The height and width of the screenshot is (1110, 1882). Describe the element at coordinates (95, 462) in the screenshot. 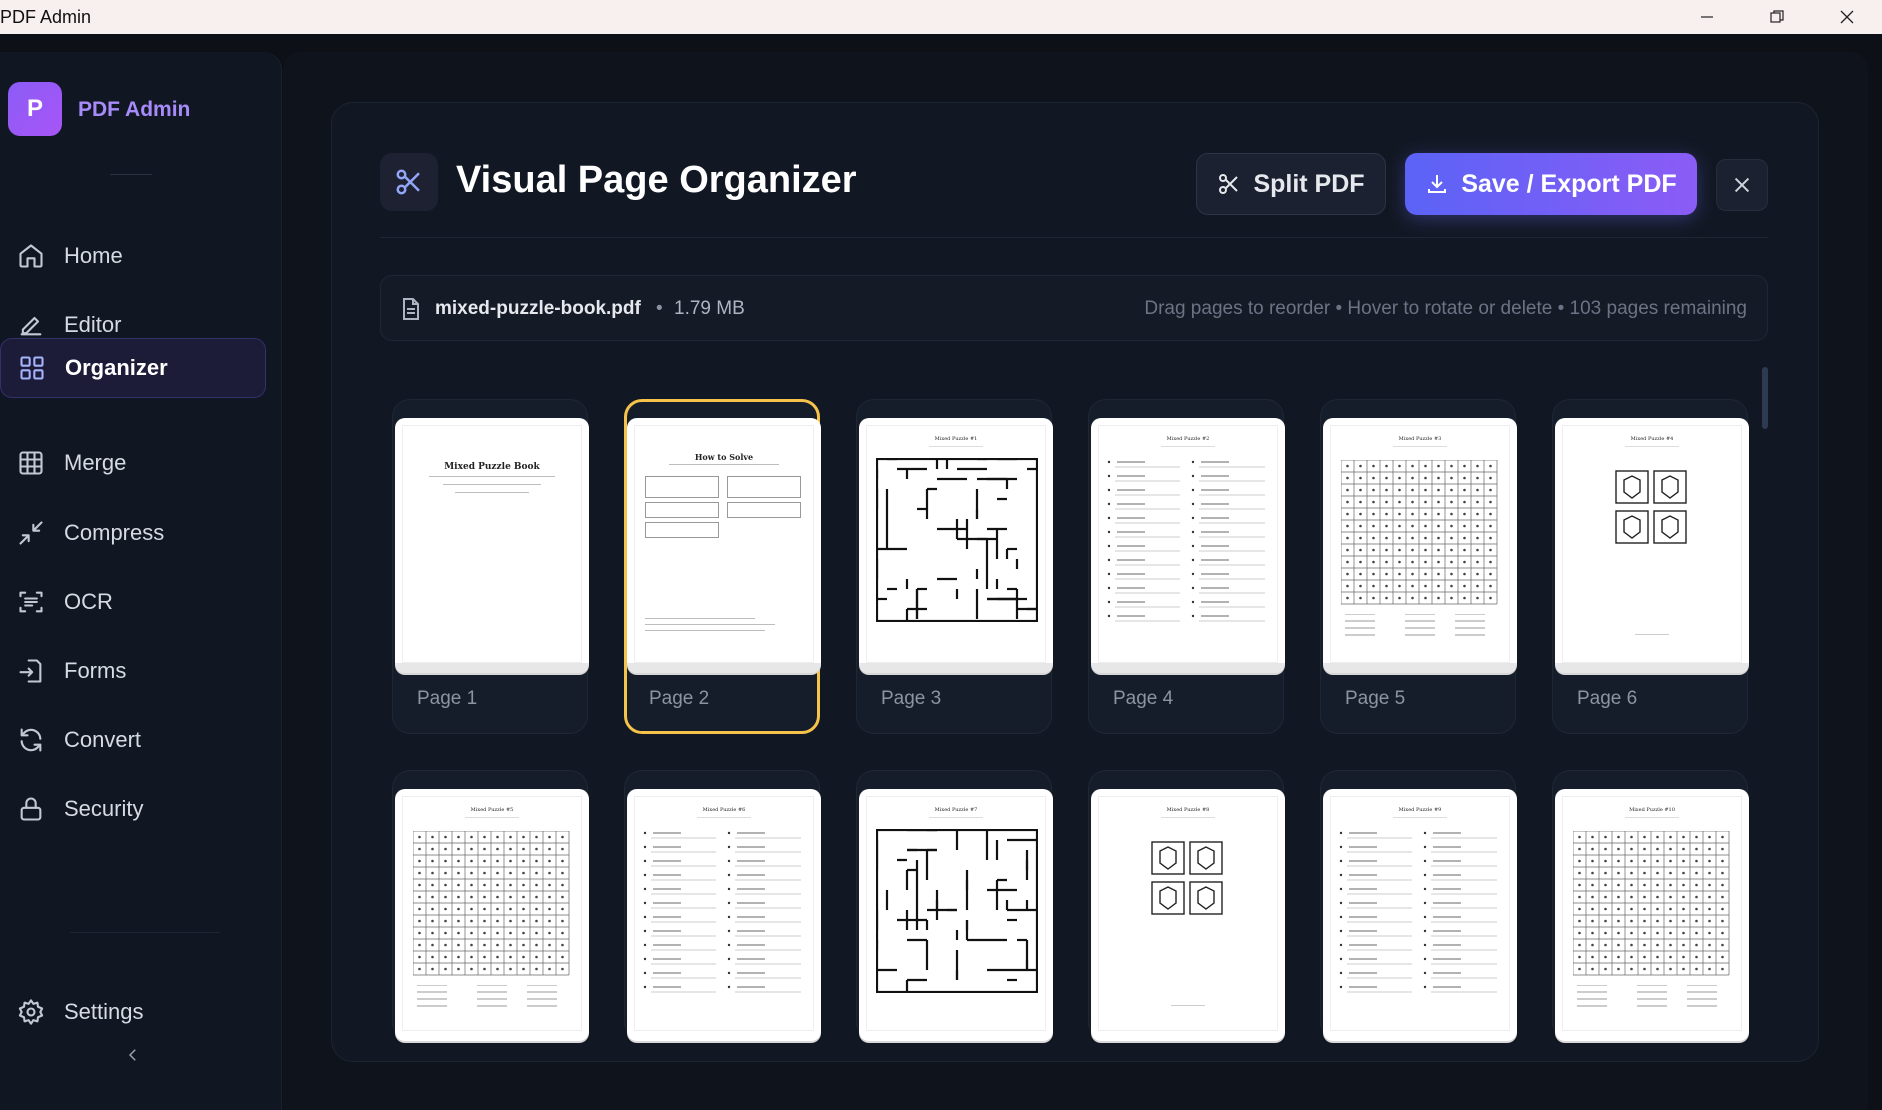

I see `sidebar-item-label: Merge` at that location.